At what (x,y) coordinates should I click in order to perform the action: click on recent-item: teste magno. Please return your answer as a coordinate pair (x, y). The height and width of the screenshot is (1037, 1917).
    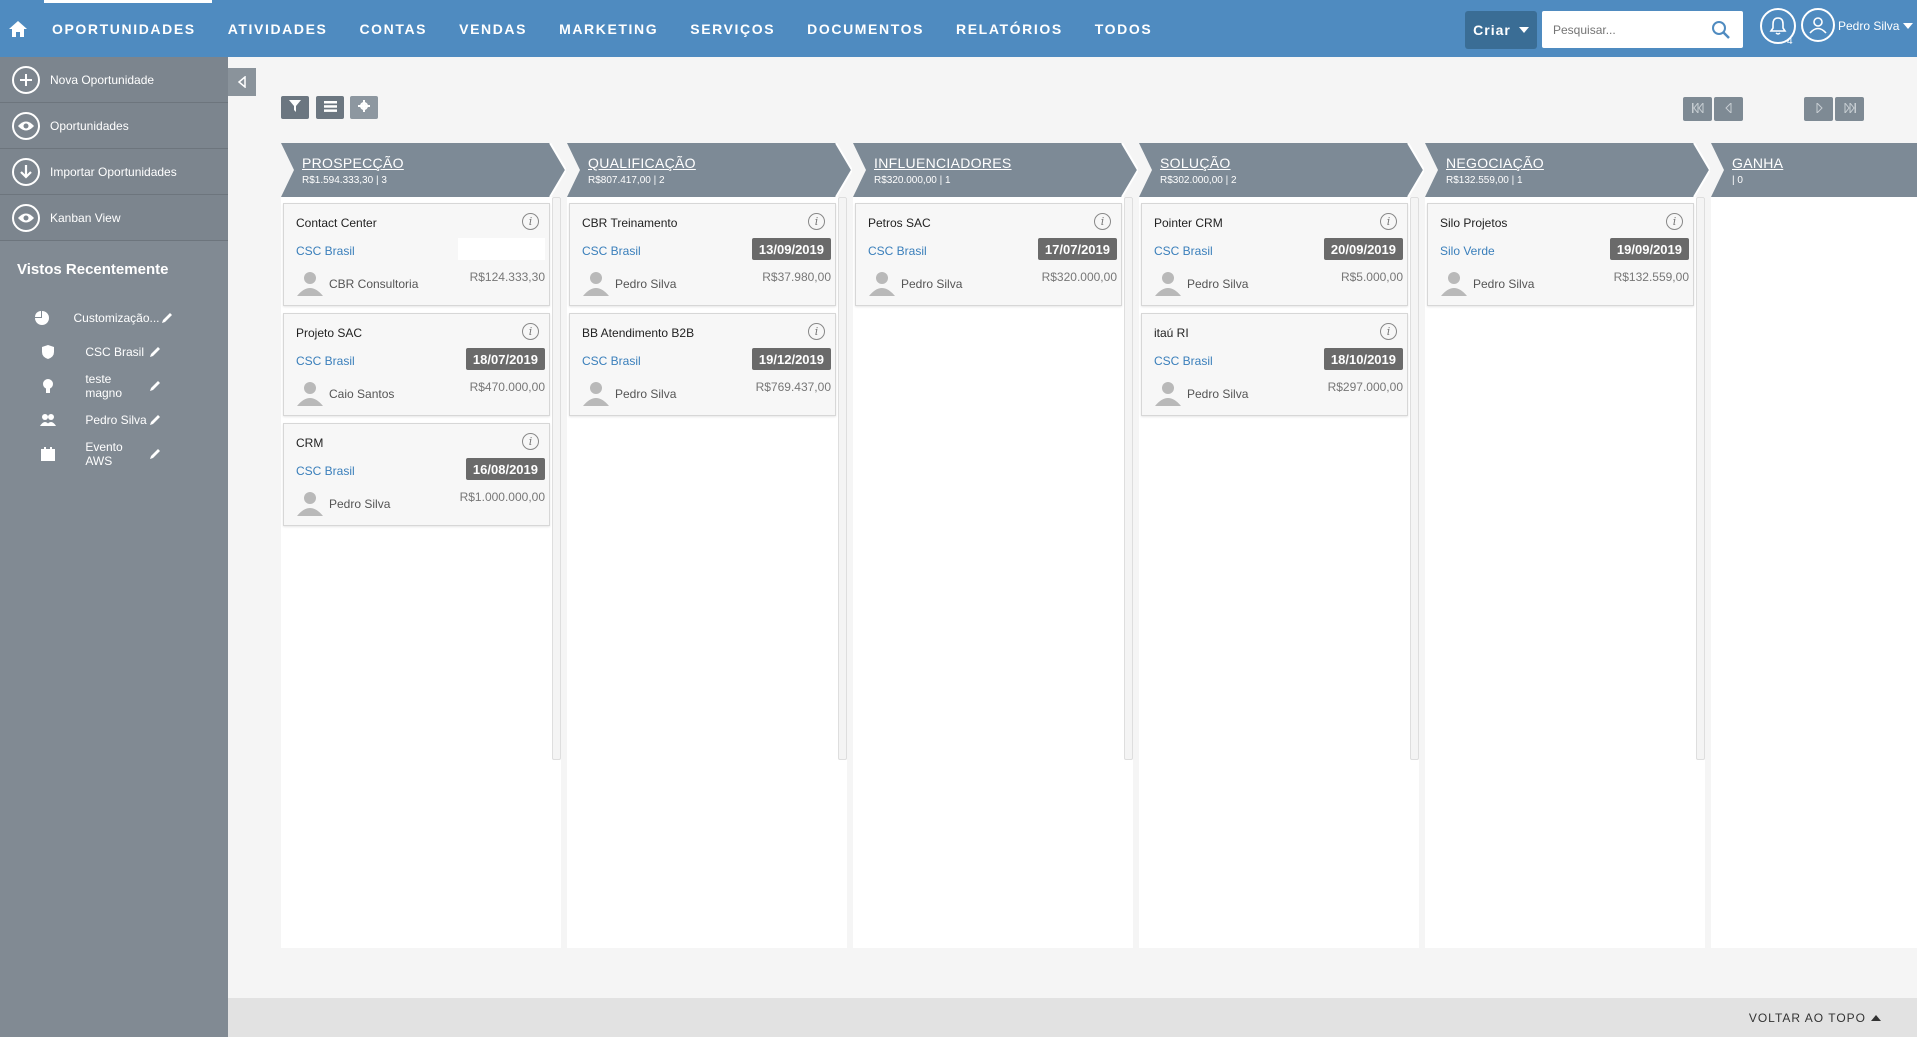
    Looking at the image, I should click on (114, 386).